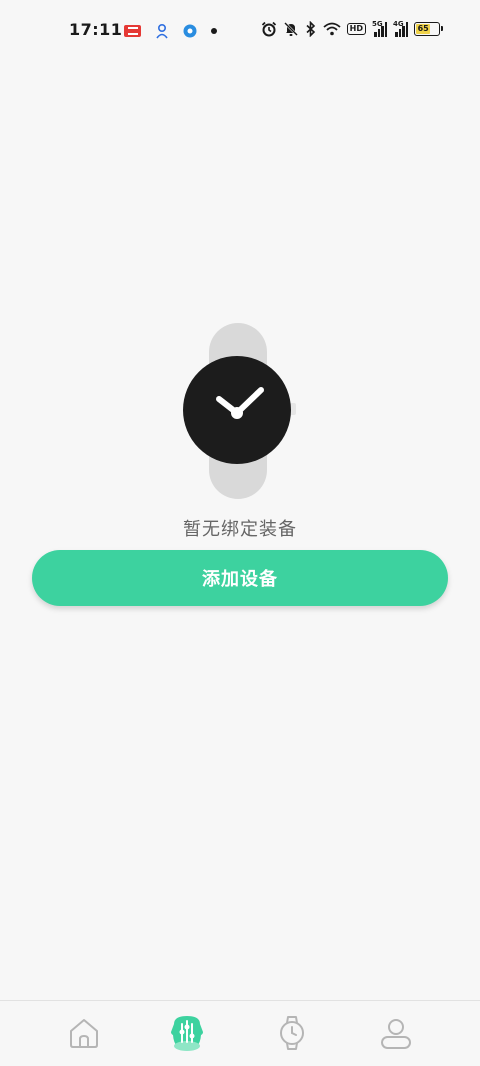 The height and width of the screenshot is (1066, 480). What do you see at coordinates (170, 31) in the screenshot?
I see `notification-icons` at bounding box center [170, 31].